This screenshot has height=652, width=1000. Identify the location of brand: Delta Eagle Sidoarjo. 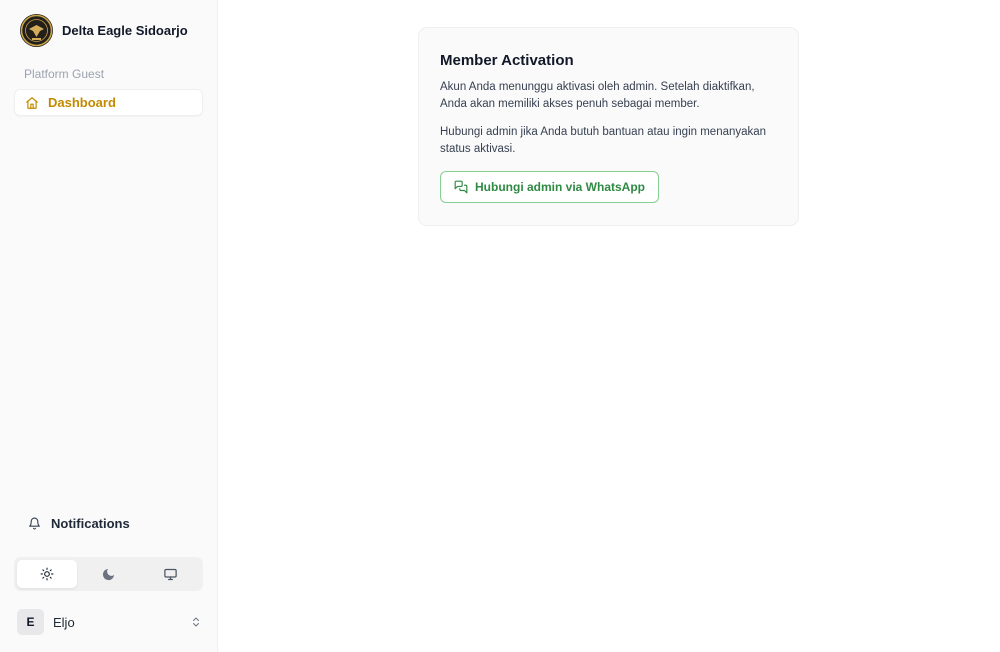
(104, 30).